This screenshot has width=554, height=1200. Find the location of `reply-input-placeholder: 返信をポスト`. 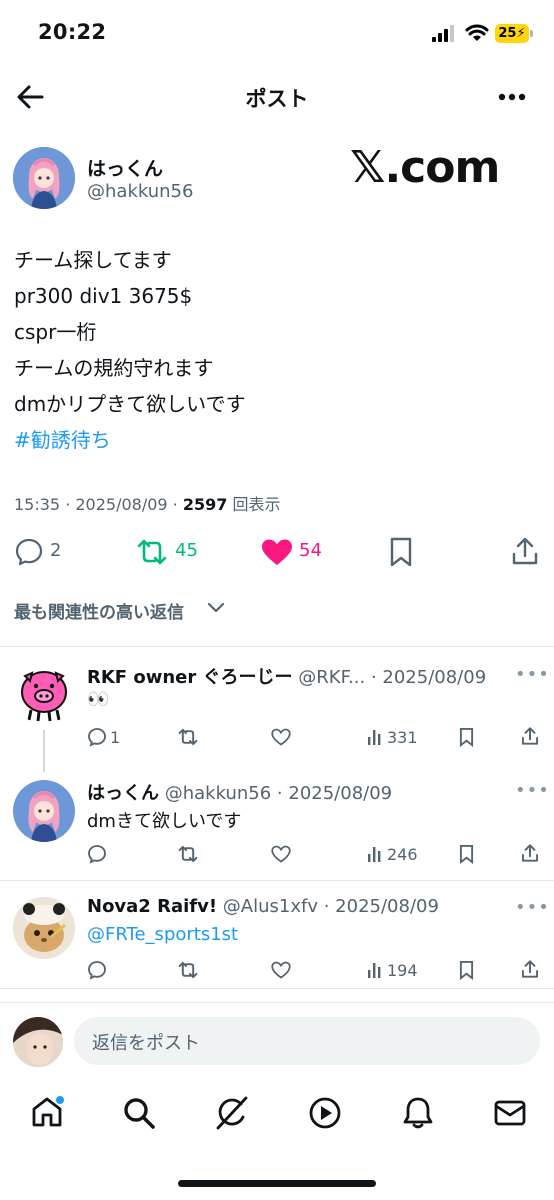

reply-input-placeholder: 返信をポスト is located at coordinates (146, 1043).